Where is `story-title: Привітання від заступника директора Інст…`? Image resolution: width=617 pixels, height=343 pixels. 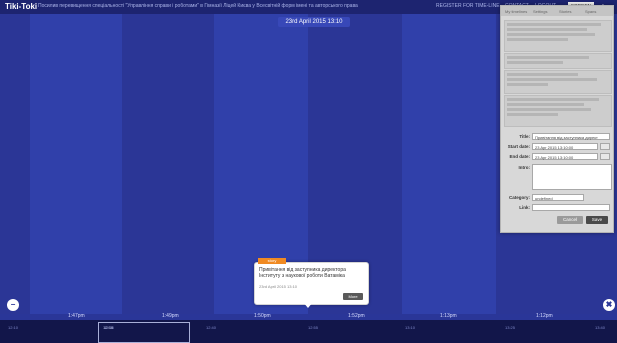 story-title: Привітання від заступника директора Інст… is located at coordinates (311, 273).